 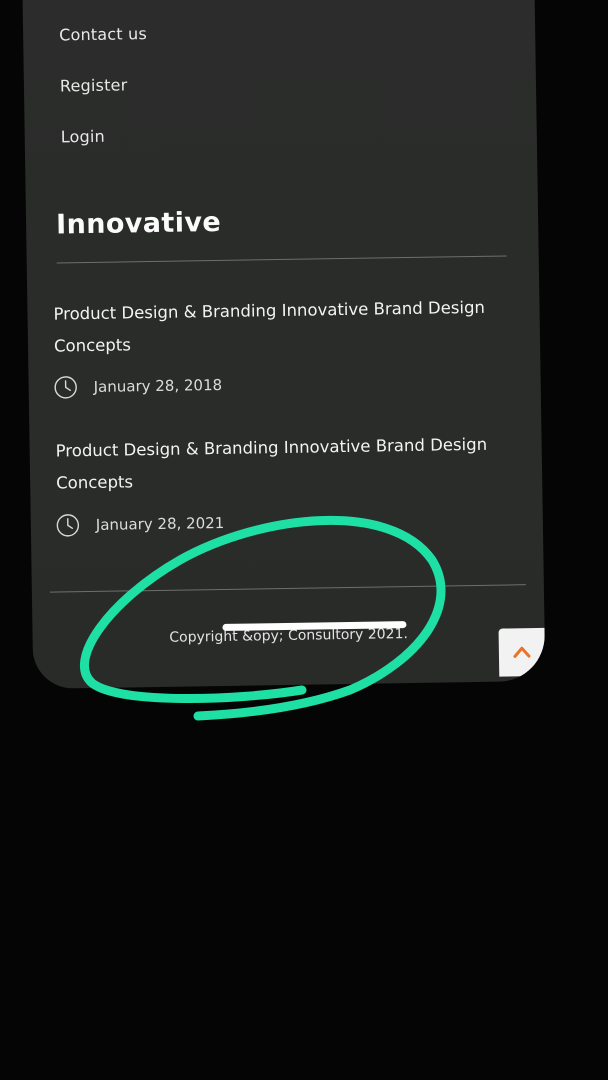 What do you see at coordinates (103, 34) in the screenshot?
I see `footer-link-contact-us: Contact us` at bounding box center [103, 34].